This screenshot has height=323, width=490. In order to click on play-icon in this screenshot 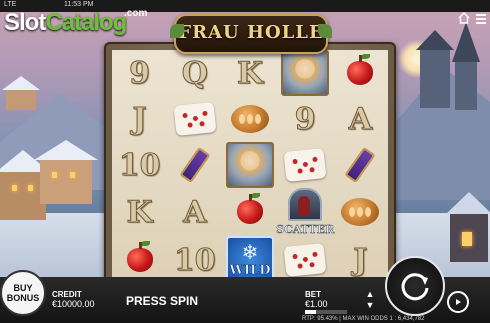, I will do `click(458, 302)`.